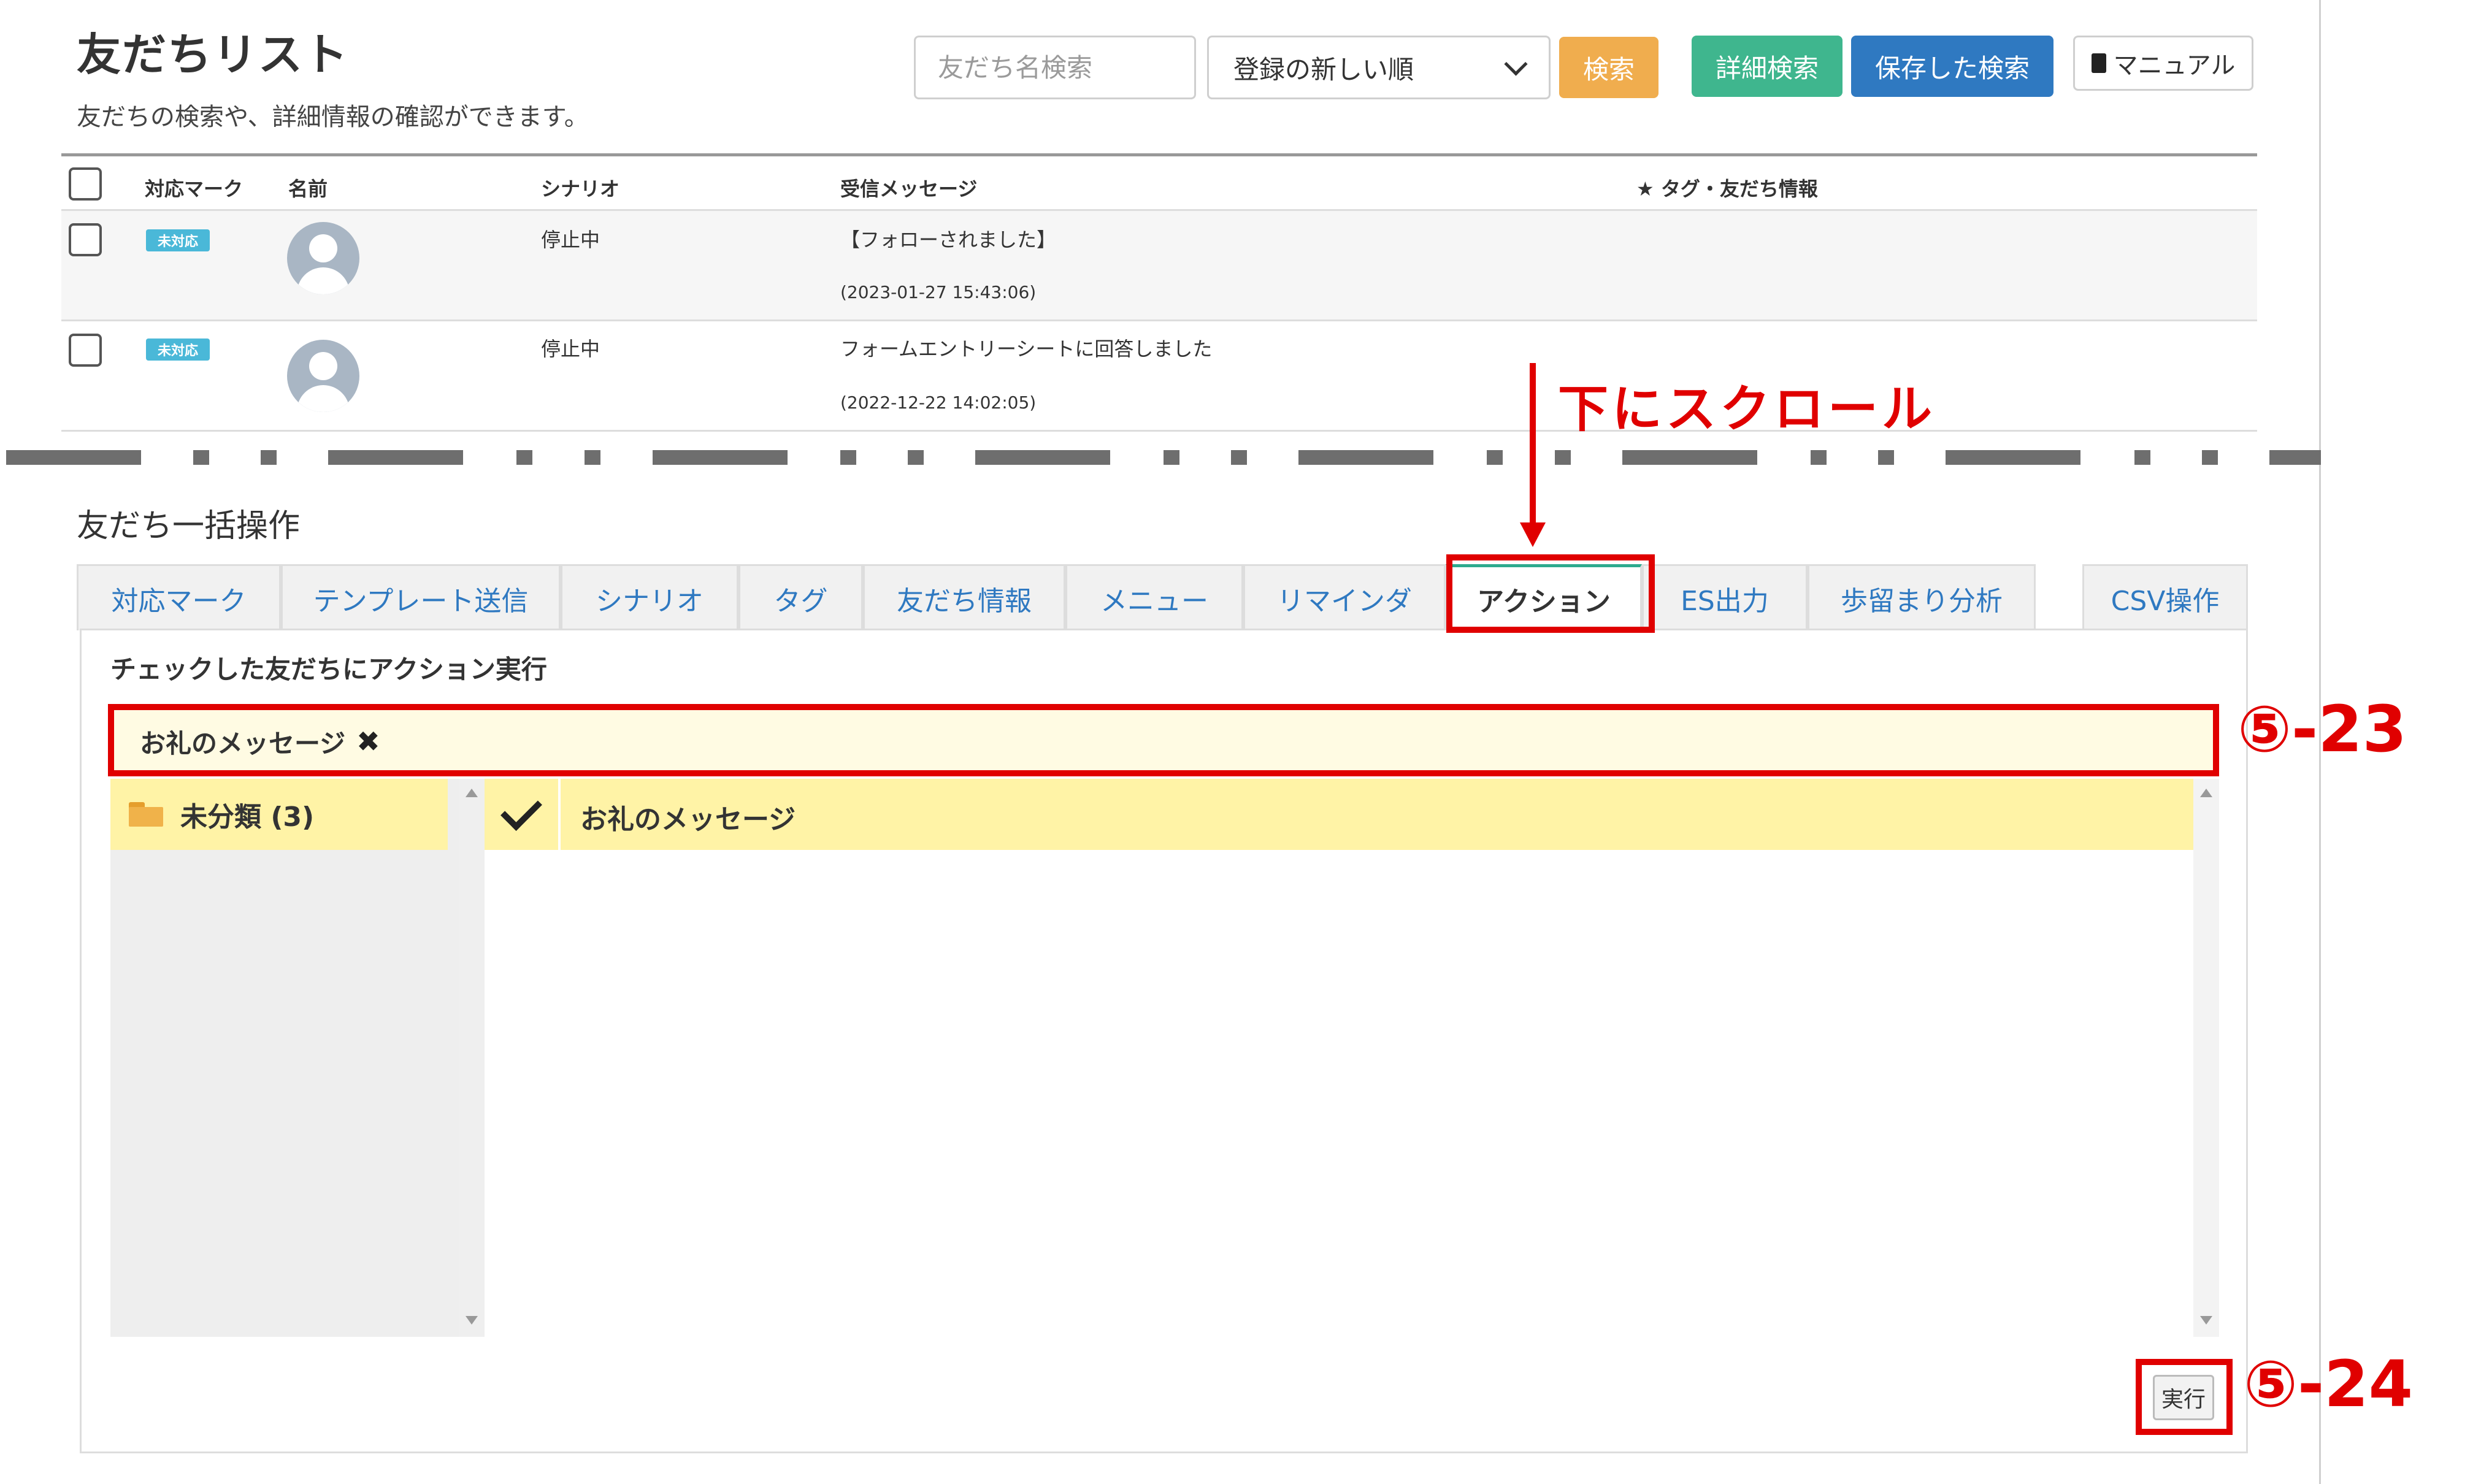 This screenshot has height=1484, width=2481. I want to click on friend-table-header: 対応マーク 名前 シナリオ 受信メッセージ ★ タグ・友だち情報, so click(1159, 182).